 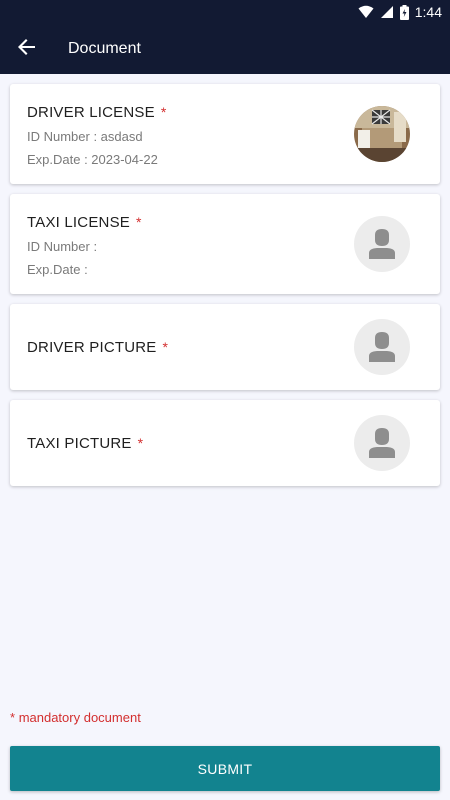 I want to click on battery-icon, so click(x=404, y=12).